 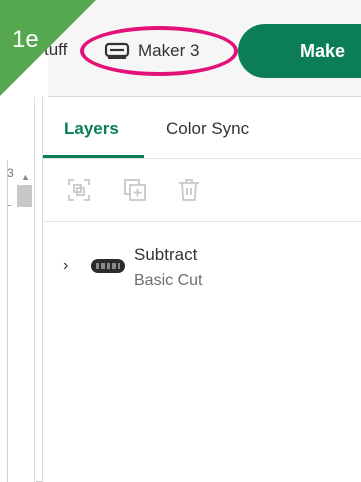 What do you see at coordinates (4, 321) in the screenshot?
I see `ruler-strip` at bounding box center [4, 321].